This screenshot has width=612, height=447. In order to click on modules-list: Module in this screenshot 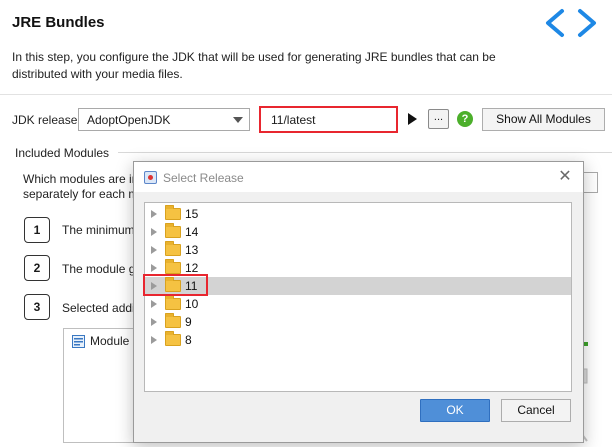, I will do `click(103, 385)`.